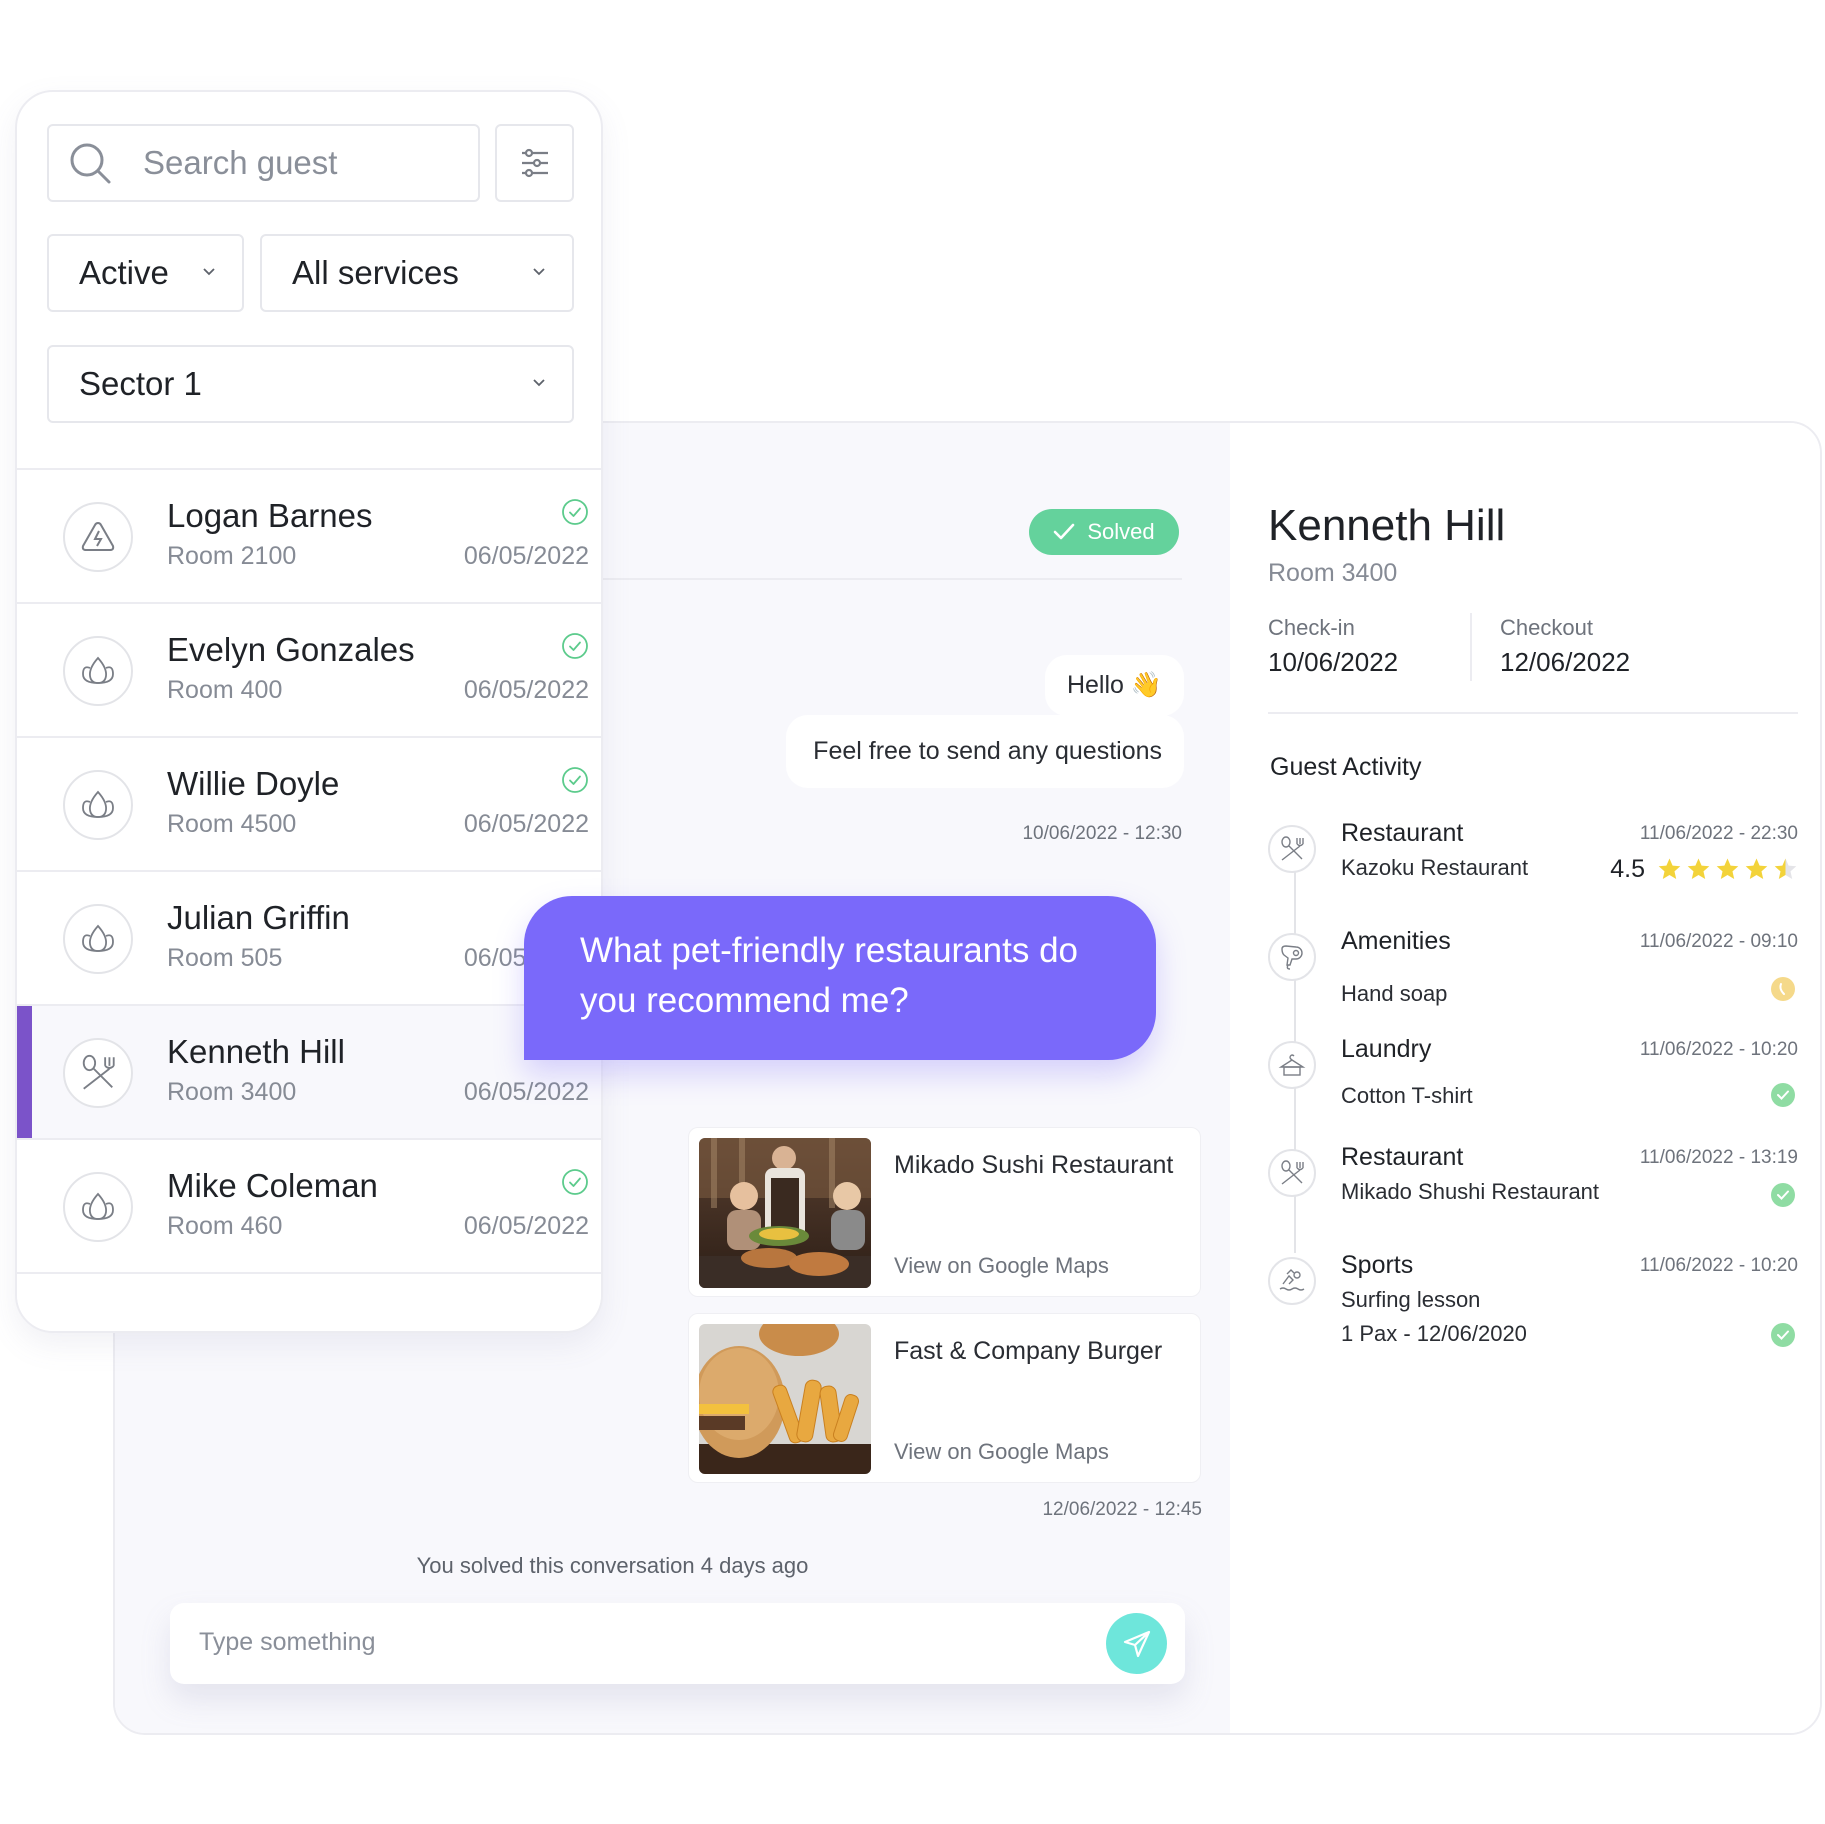 The width and height of the screenshot is (1825, 1824). I want to click on activity-detail: Cotton T-shirt, so click(1407, 1095).